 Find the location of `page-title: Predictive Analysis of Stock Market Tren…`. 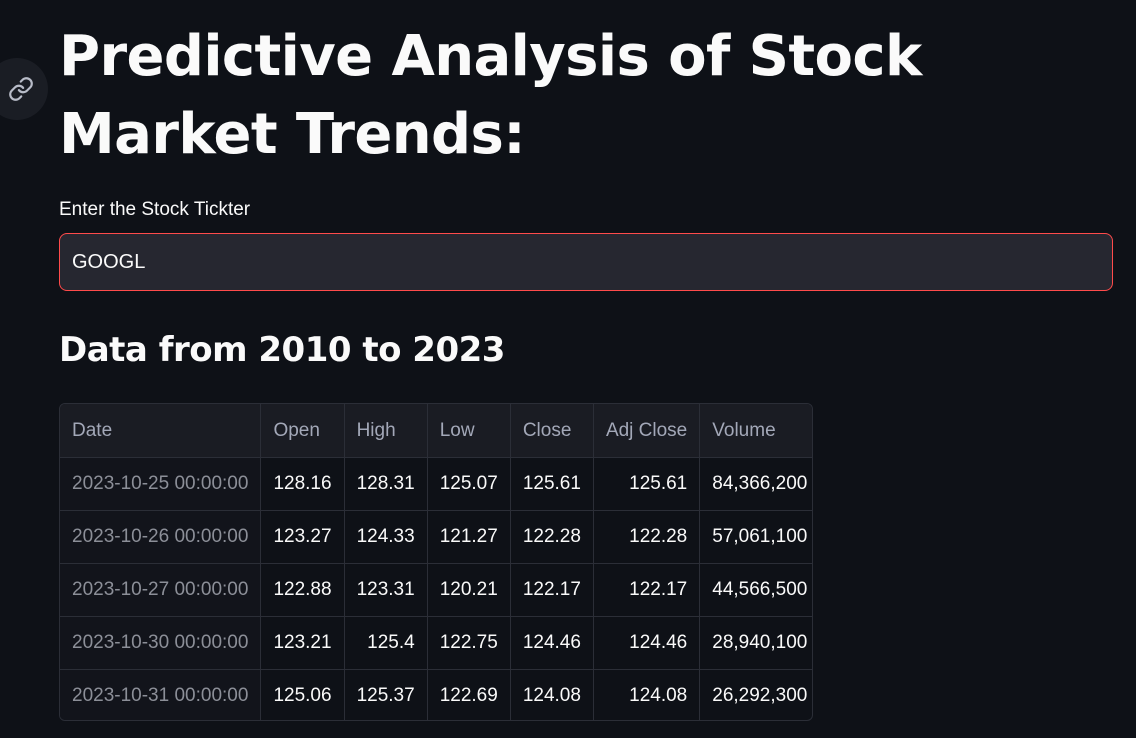

page-title: Predictive Analysis of Stock Market Tren… is located at coordinates (490, 95).